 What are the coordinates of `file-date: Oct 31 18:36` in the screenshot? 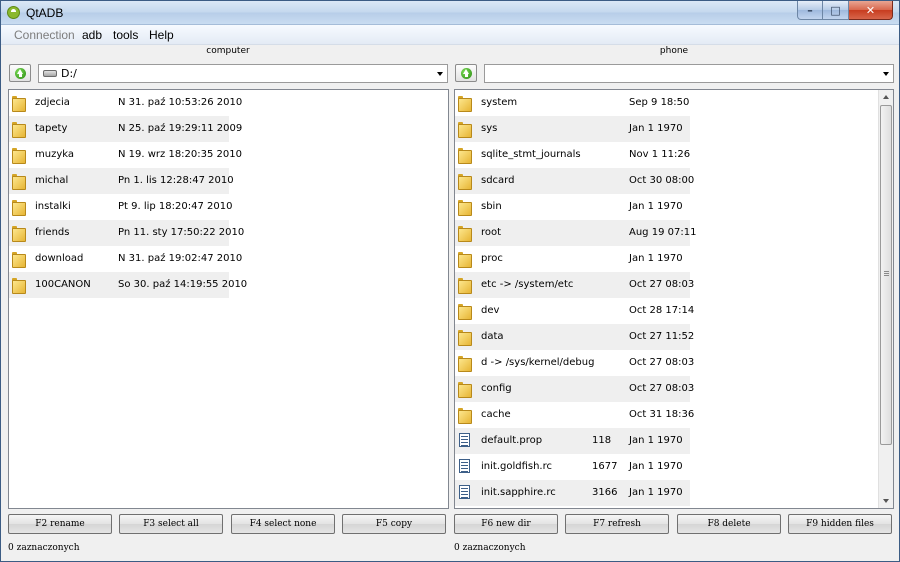 It's located at (662, 414).